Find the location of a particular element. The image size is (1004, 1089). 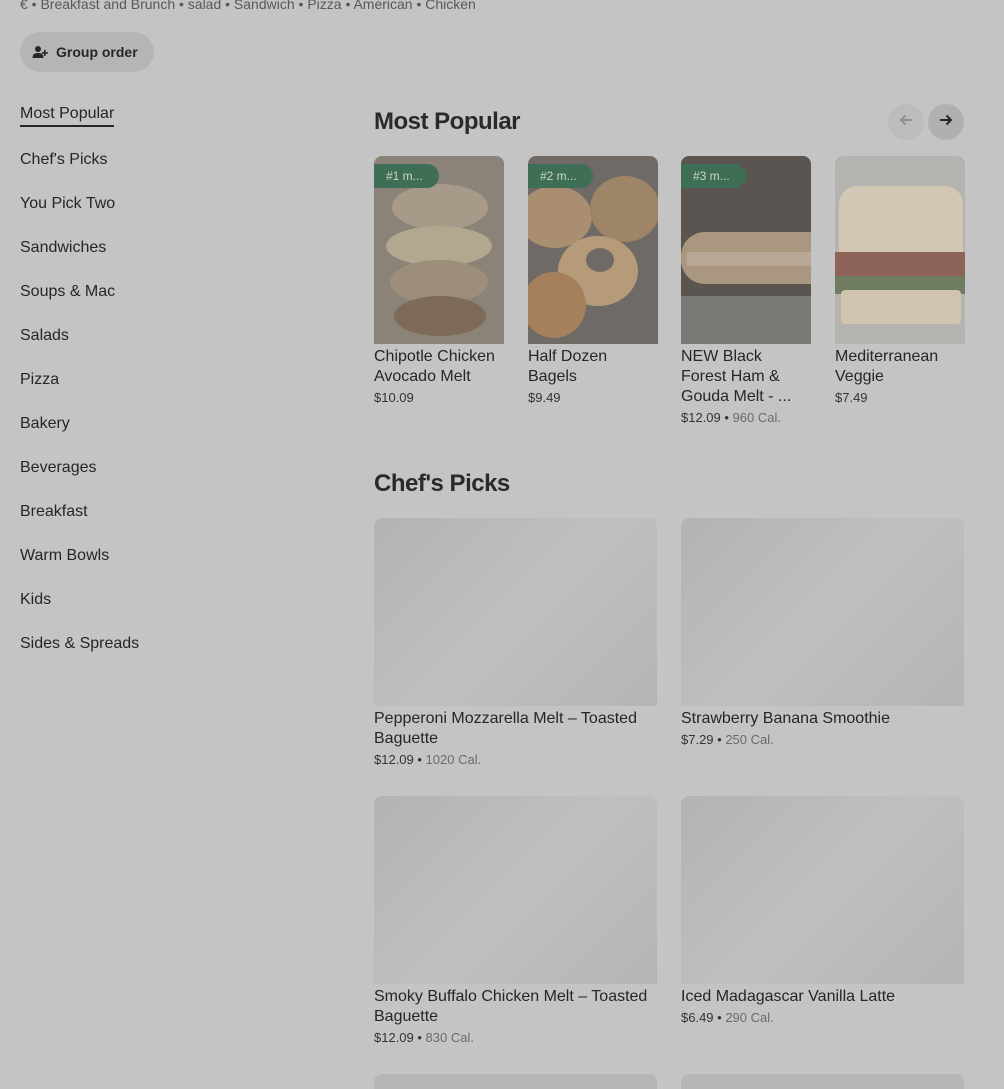

item-calories: 1020 Cal. is located at coordinates (453, 759).